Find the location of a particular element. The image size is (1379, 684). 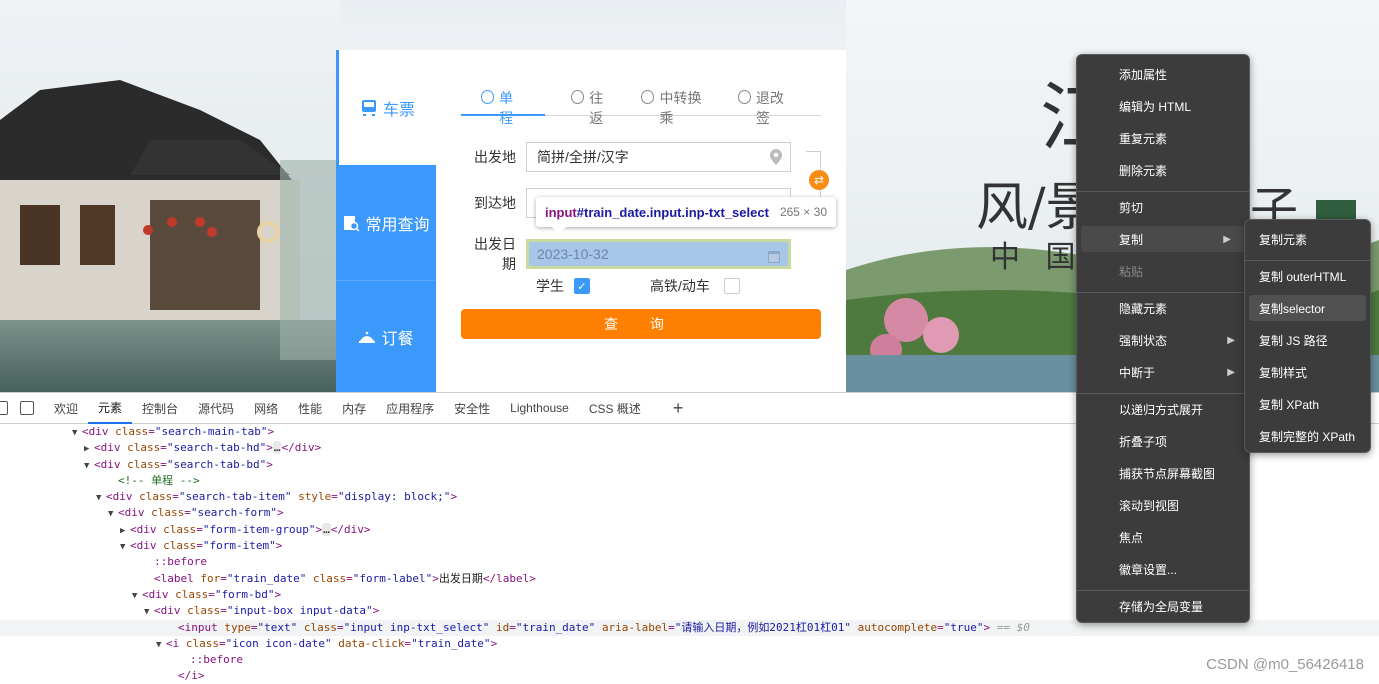

tooltip-selector: #train_date.input.inp-txt_select is located at coordinates (672, 212).